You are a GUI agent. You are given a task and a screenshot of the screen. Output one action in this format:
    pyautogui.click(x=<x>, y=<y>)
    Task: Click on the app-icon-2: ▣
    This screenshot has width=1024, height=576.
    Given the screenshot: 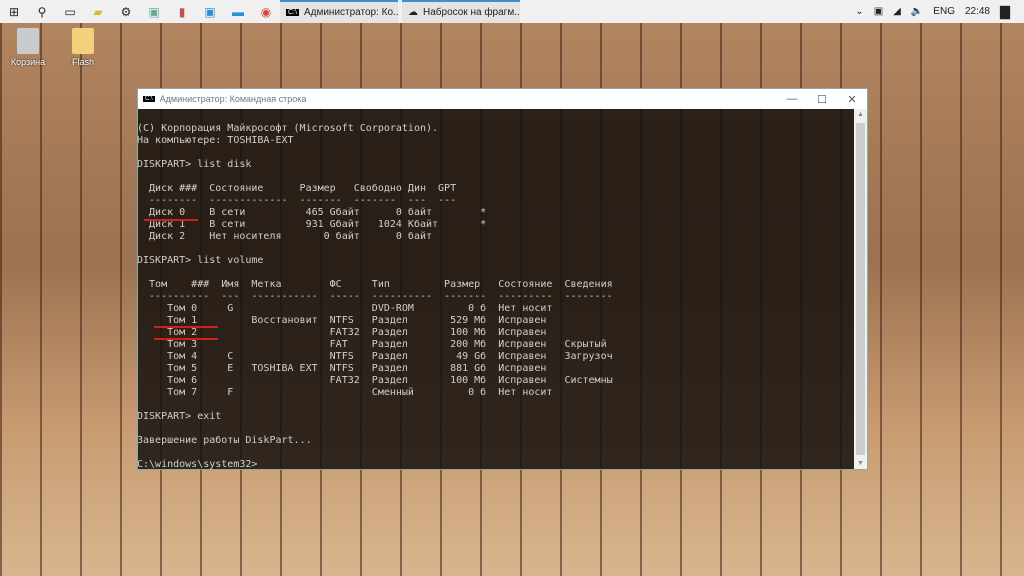 What is the action you would take?
    pyautogui.click(x=210, y=11)
    